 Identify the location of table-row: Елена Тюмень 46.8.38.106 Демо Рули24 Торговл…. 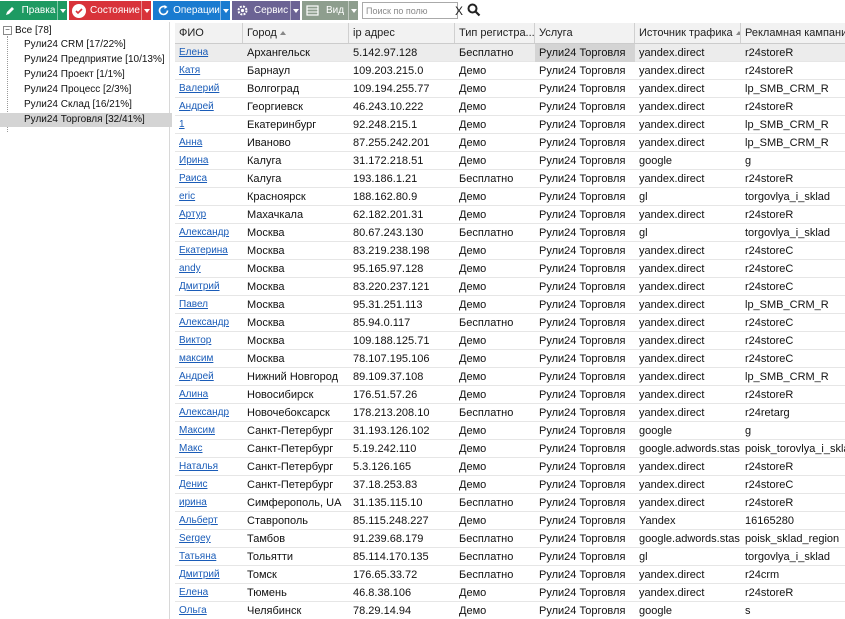
(510, 593).